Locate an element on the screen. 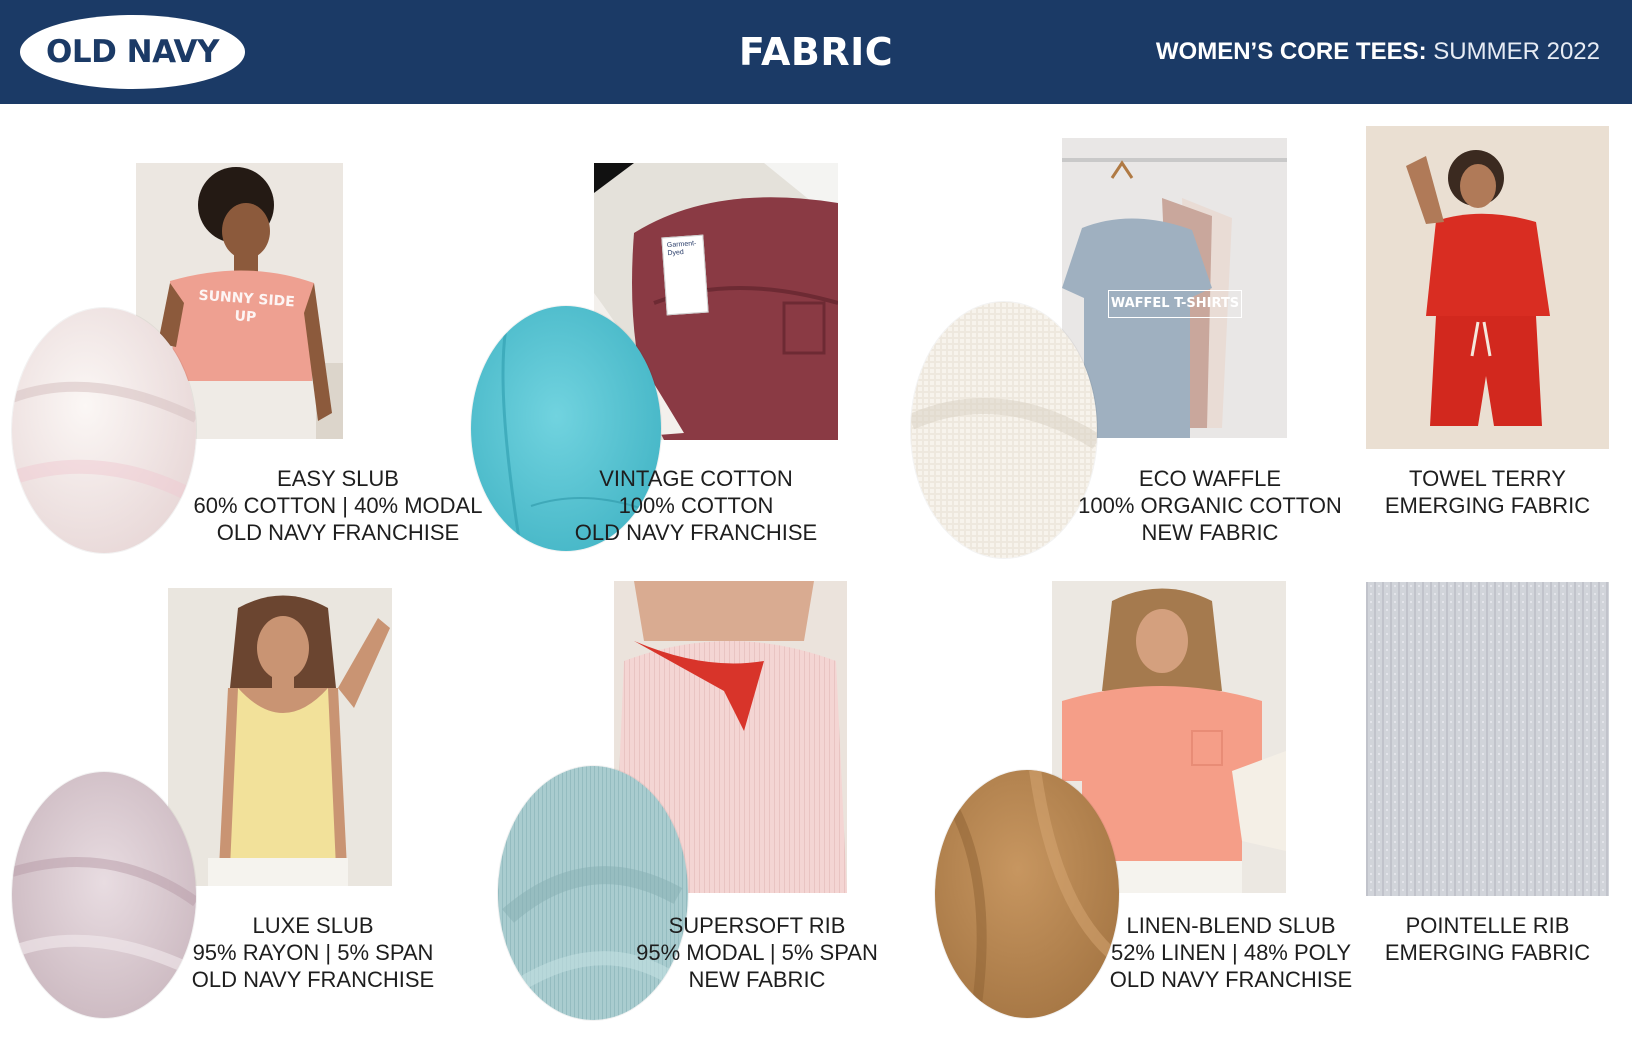 The width and height of the screenshot is (1632, 1056). fabric-content: 100% COTTON is located at coordinates (696, 505).